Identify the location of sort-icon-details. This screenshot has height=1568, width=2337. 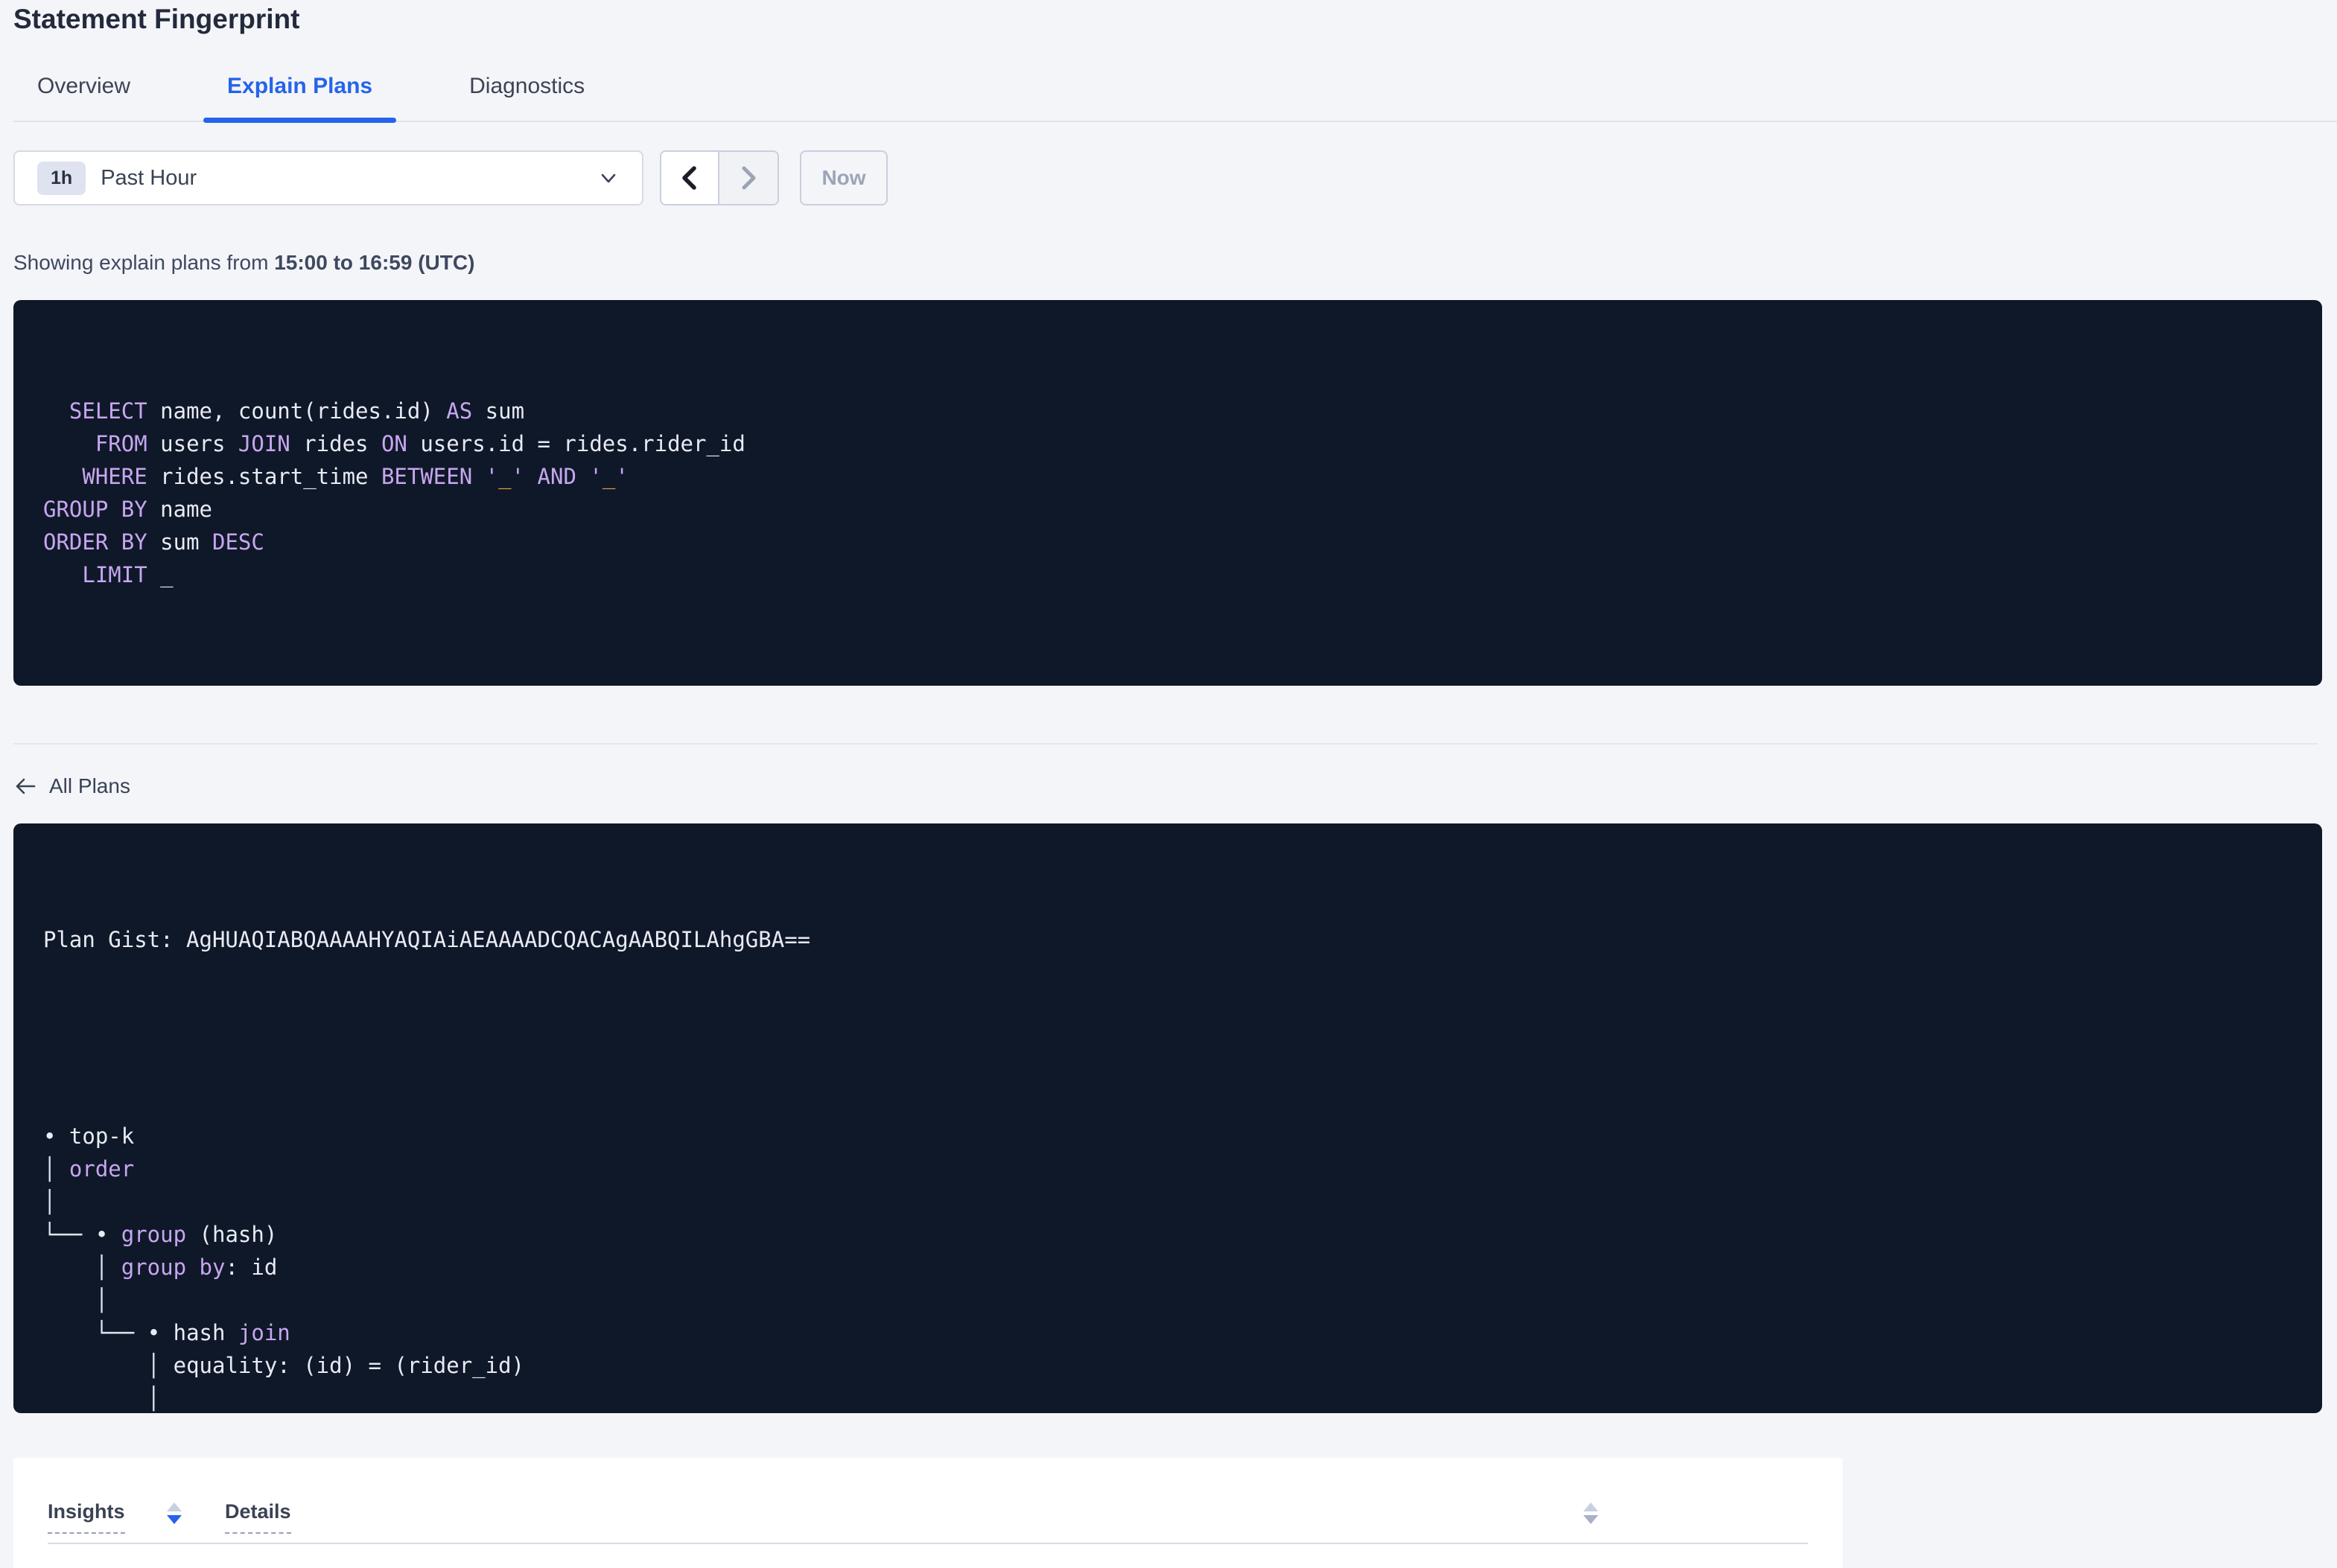
(1591, 1518).